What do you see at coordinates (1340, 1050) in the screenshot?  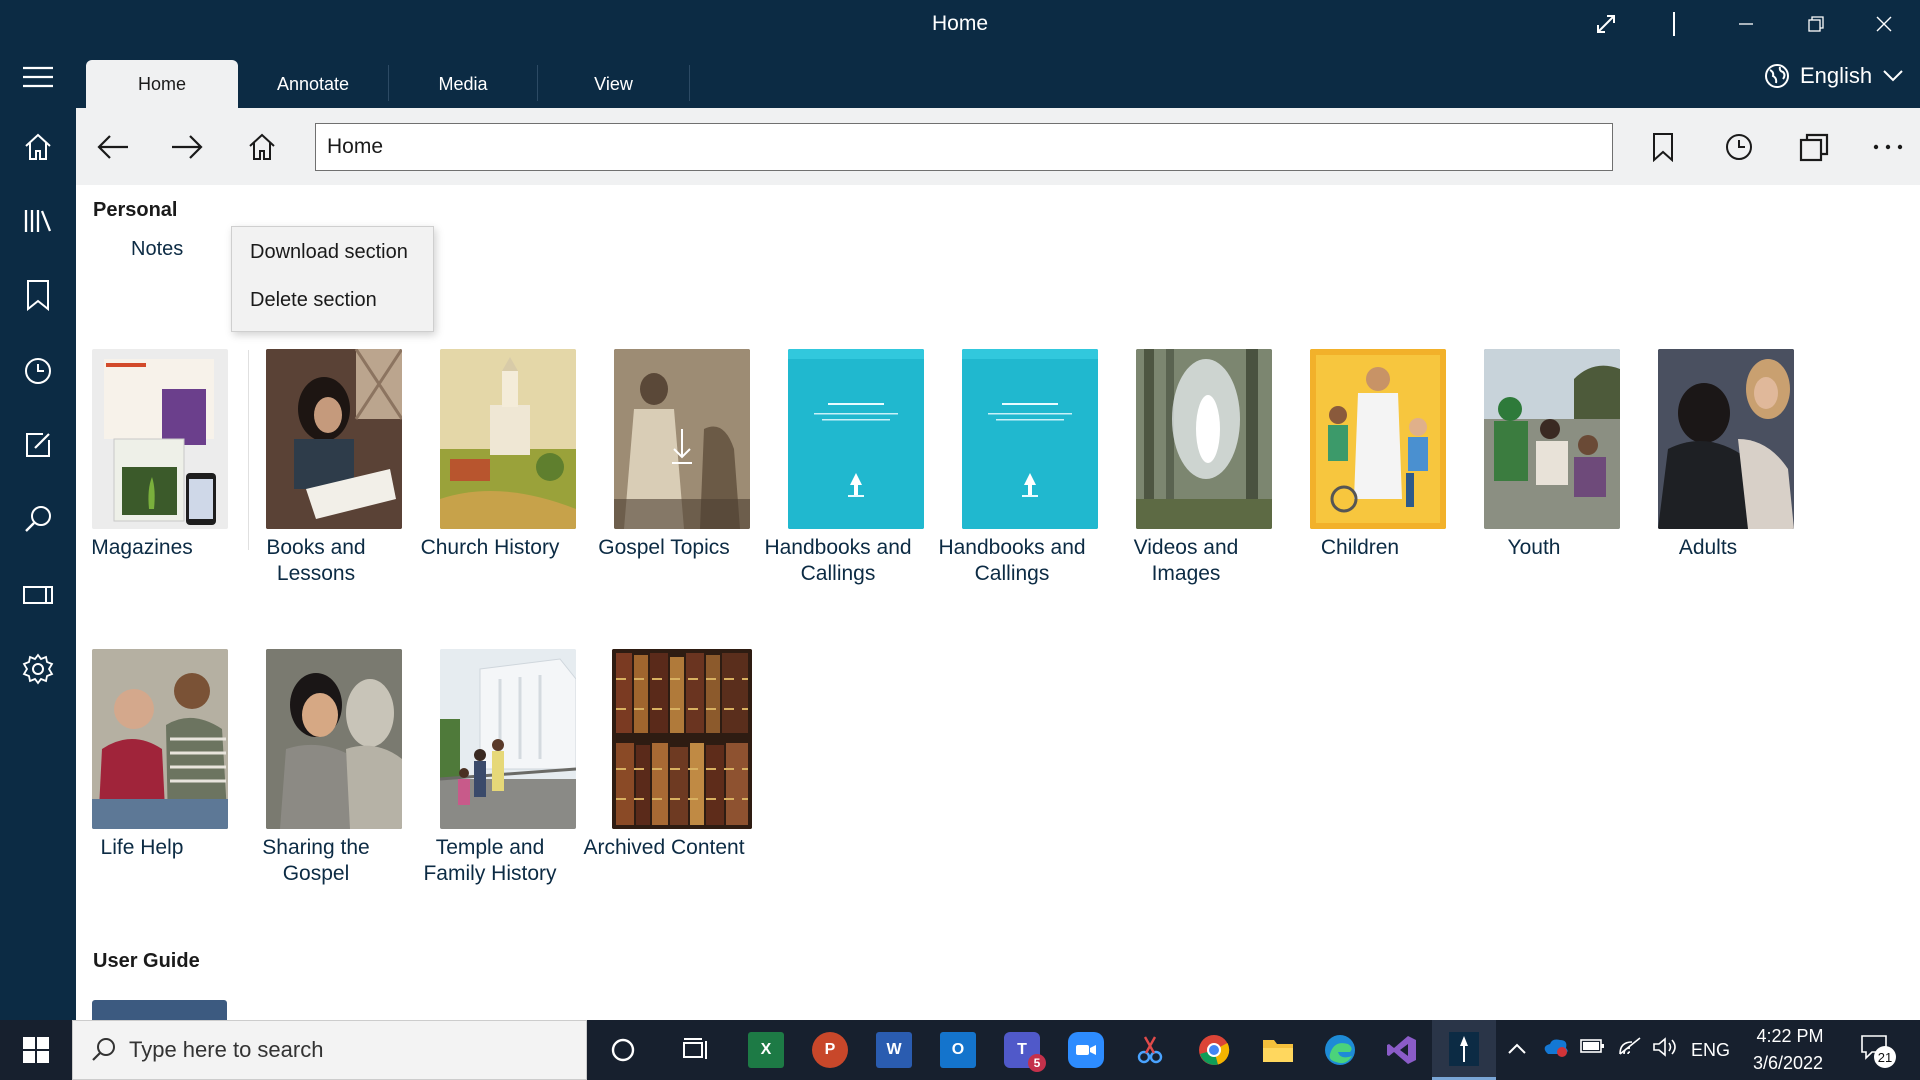 I see `edge-icon` at bounding box center [1340, 1050].